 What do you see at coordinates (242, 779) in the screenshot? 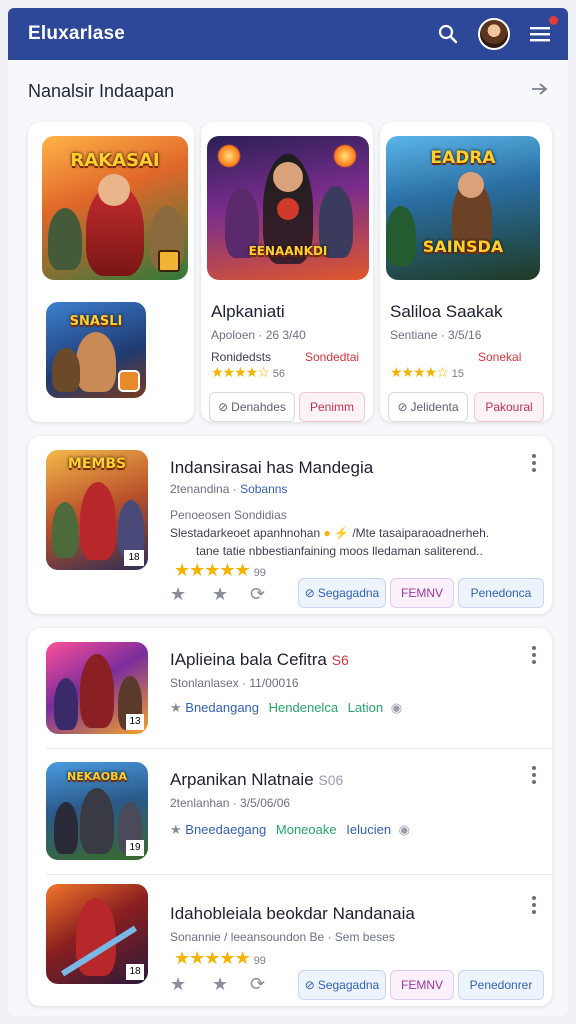
I see `title-text: Arpanikan Nlatnaie` at bounding box center [242, 779].